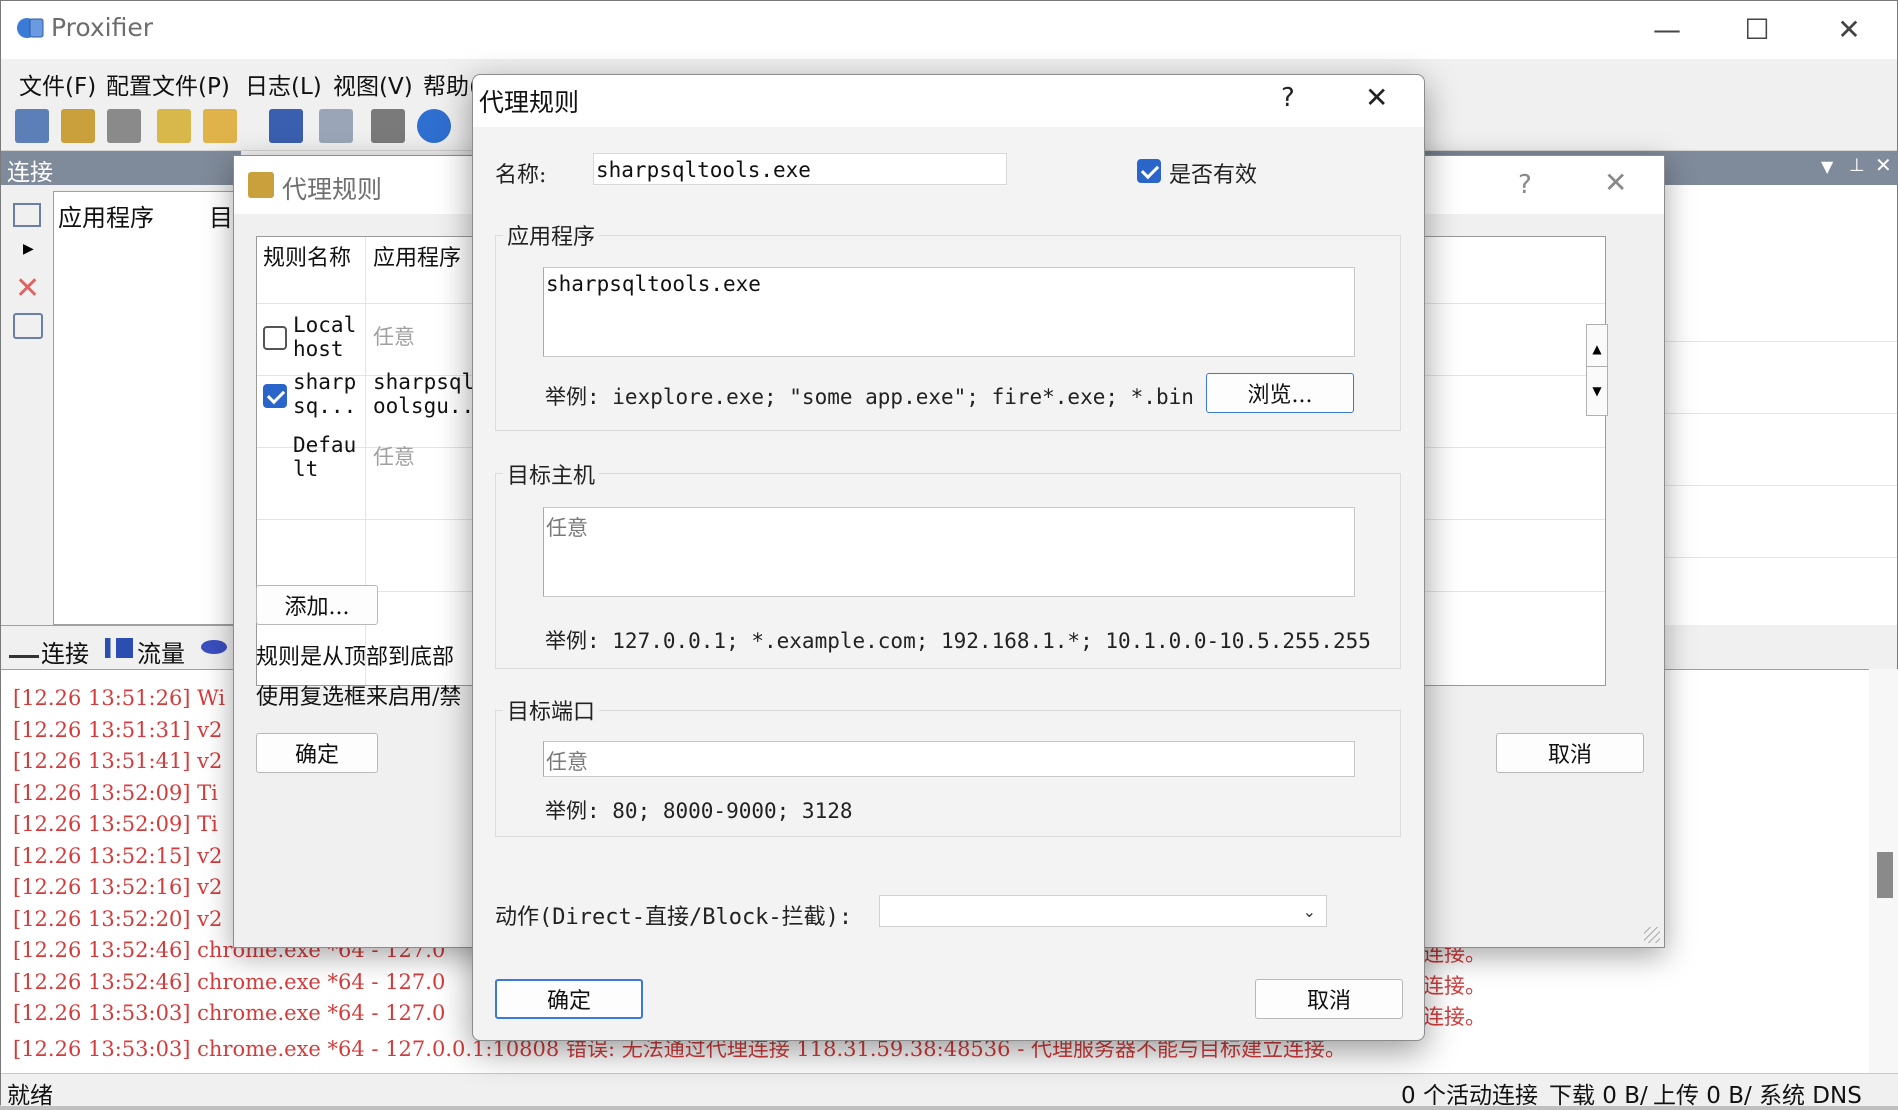 The height and width of the screenshot is (1110, 1898). Describe the element at coordinates (359, 697) in the screenshot. I see `rules-hint-checkbox: 使用复选框来启用/禁` at that location.